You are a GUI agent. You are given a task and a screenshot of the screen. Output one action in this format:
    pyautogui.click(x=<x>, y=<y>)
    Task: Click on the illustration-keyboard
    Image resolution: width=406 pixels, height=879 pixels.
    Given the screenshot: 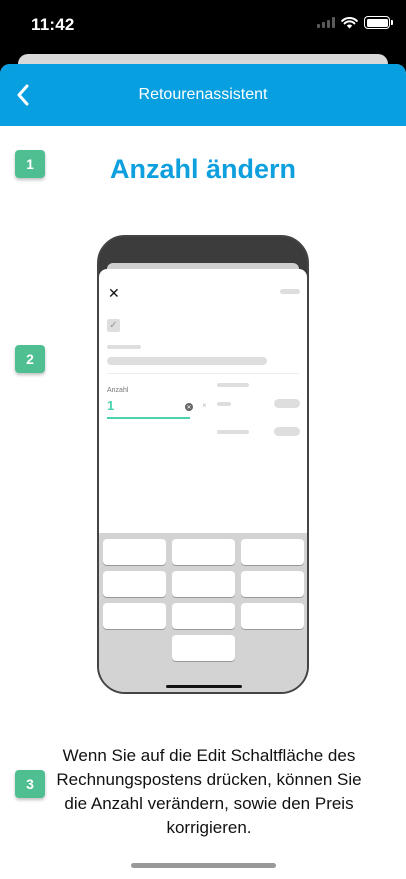 What is the action you would take?
    pyautogui.click(x=203, y=612)
    